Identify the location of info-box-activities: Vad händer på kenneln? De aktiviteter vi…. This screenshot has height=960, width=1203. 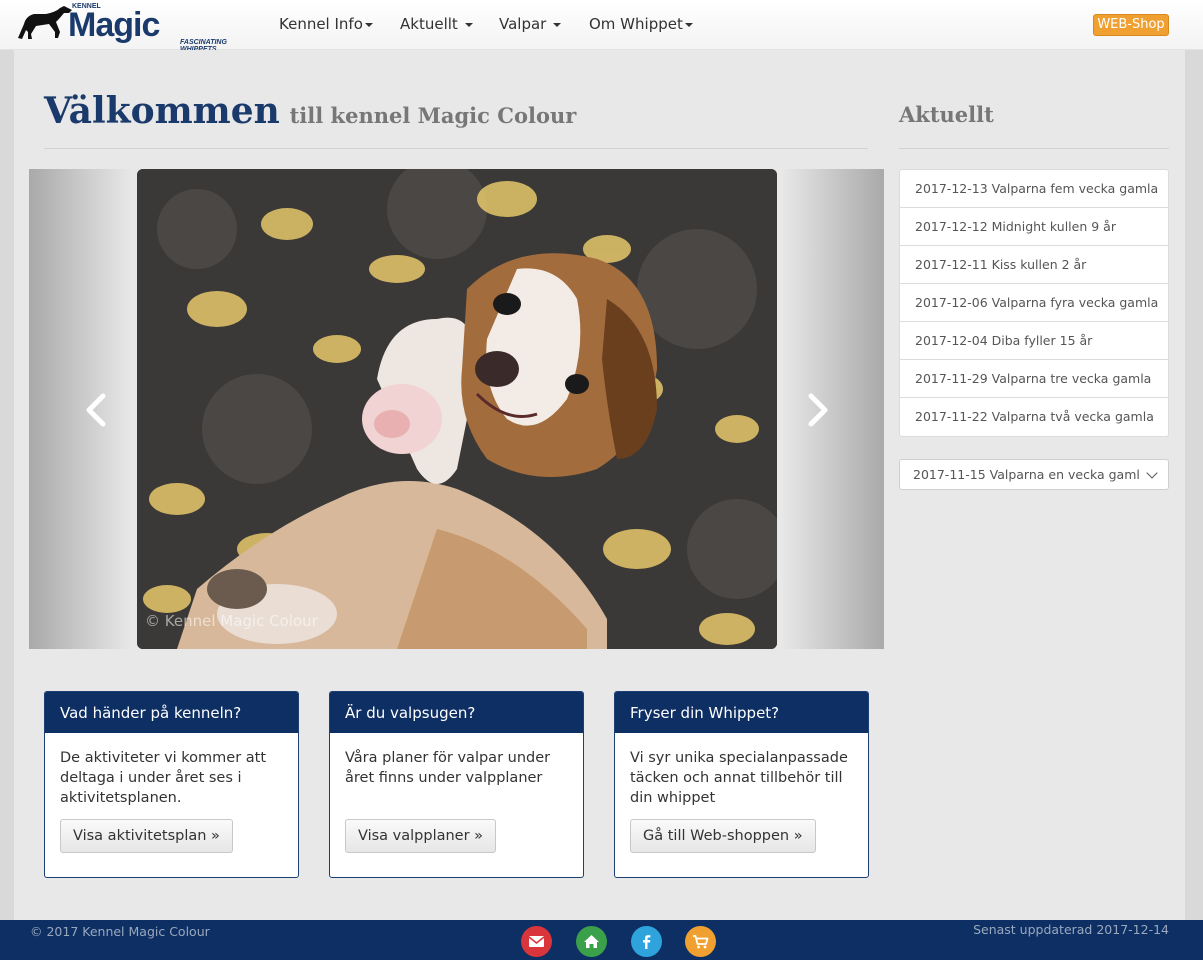
(171, 784).